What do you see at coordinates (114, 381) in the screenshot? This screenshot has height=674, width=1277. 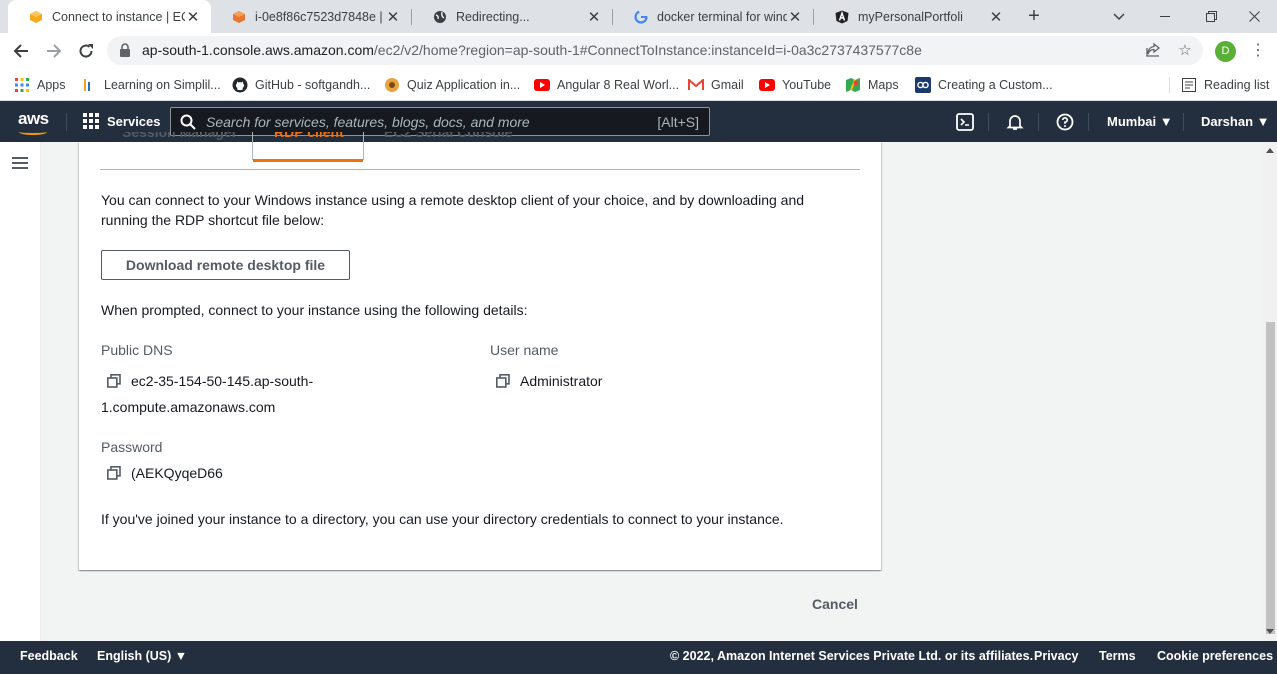 I see `copy-dns-icon` at bounding box center [114, 381].